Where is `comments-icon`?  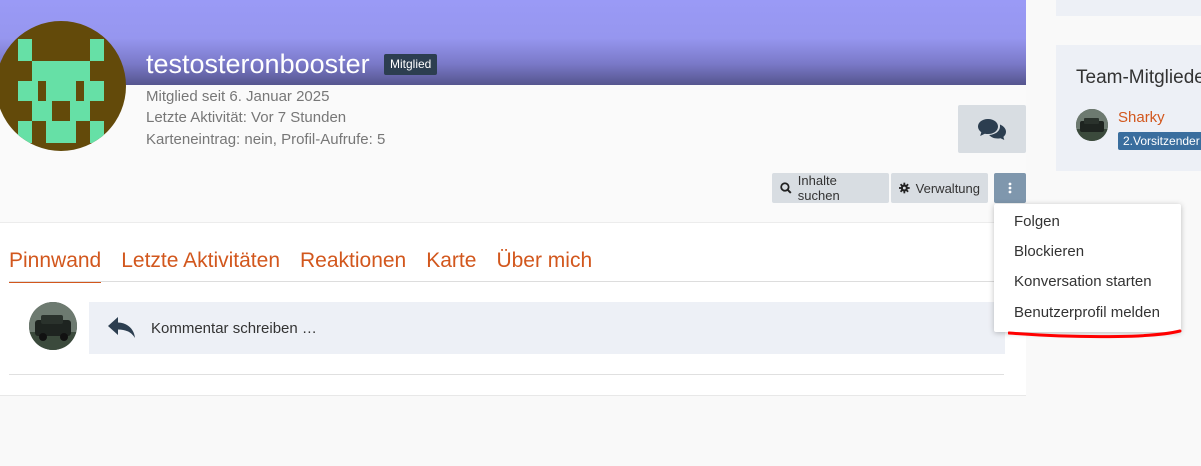 comments-icon is located at coordinates (992, 129).